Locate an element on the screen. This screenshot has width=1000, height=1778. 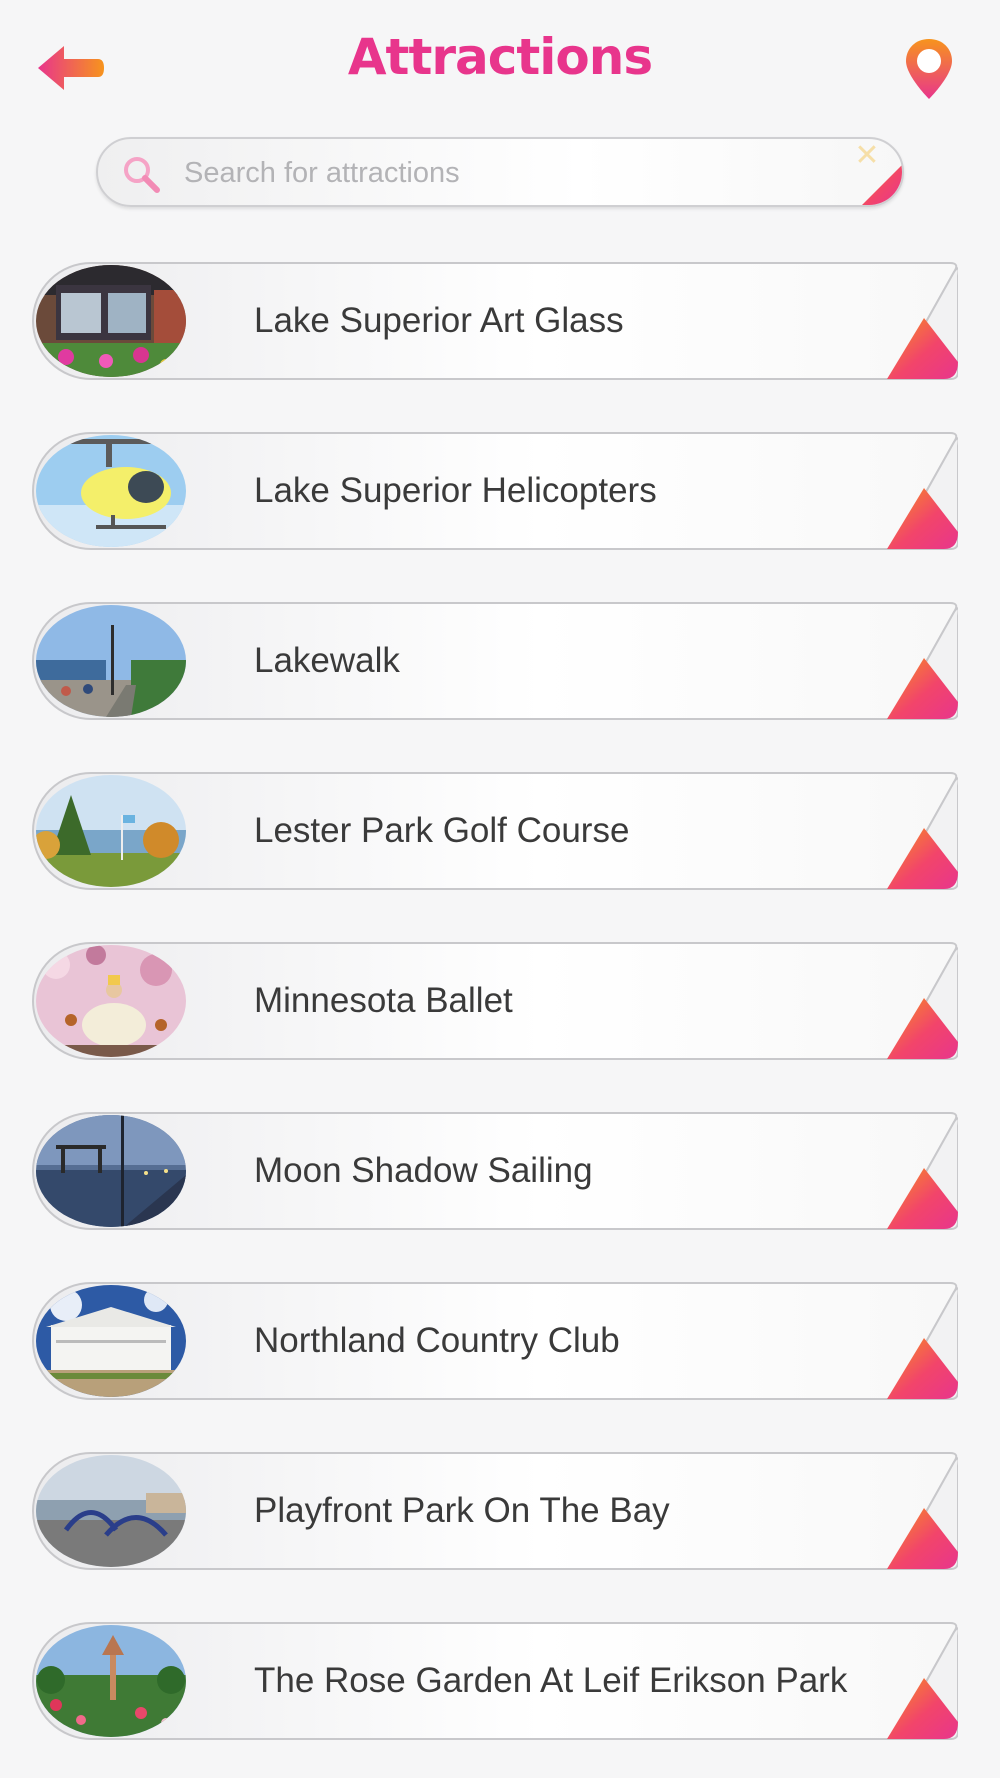
map-button is located at coordinates (929, 69).